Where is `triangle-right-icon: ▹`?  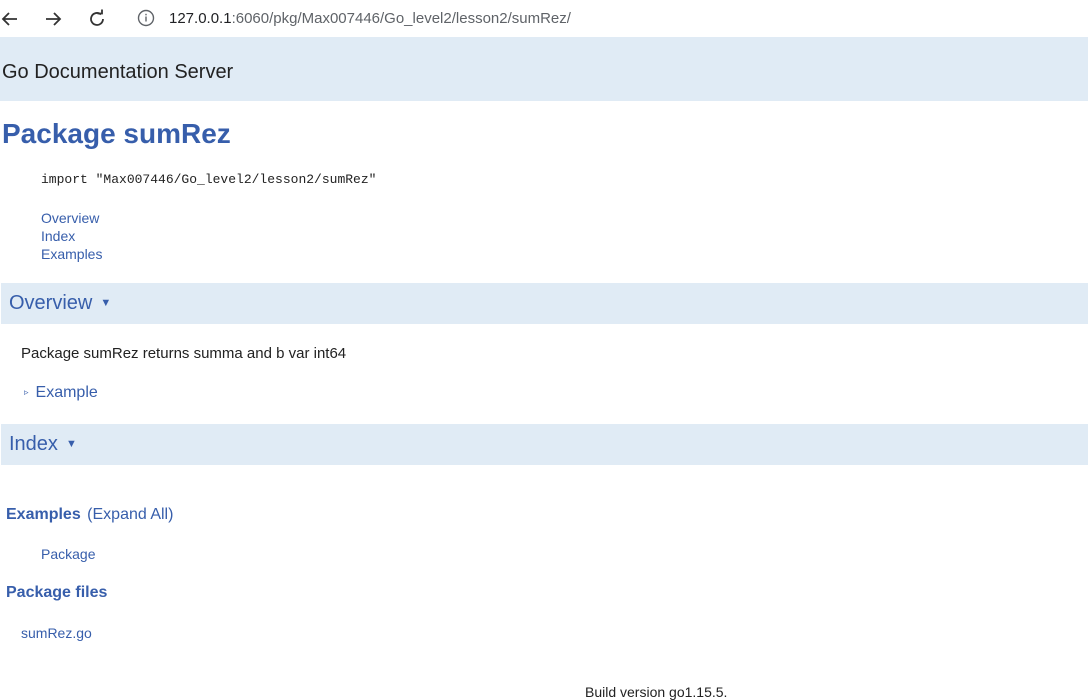
triangle-right-icon: ▹ is located at coordinates (26, 392).